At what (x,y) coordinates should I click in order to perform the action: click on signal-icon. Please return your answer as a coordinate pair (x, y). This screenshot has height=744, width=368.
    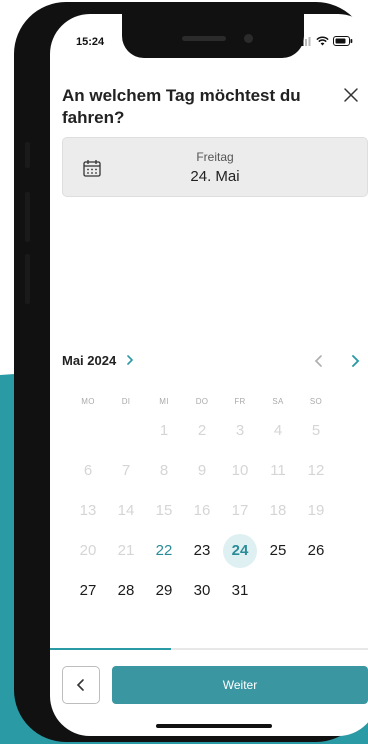
    Looking at the image, I should click on (304, 41).